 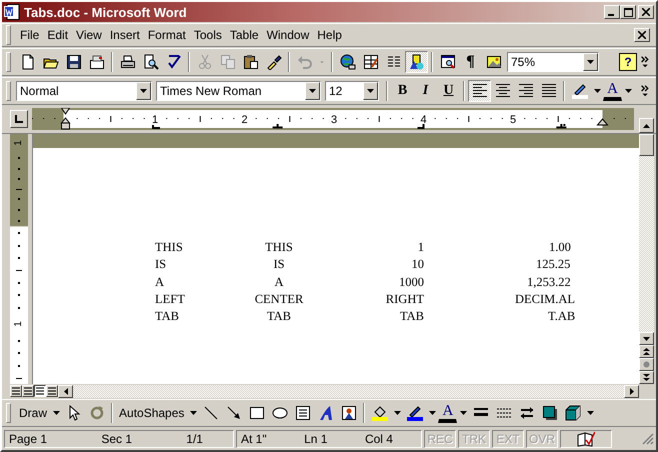 What do you see at coordinates (19, 259) in the screenshot?
I see `vertical-ruler: 1 1` at bounding box center [19, 259].